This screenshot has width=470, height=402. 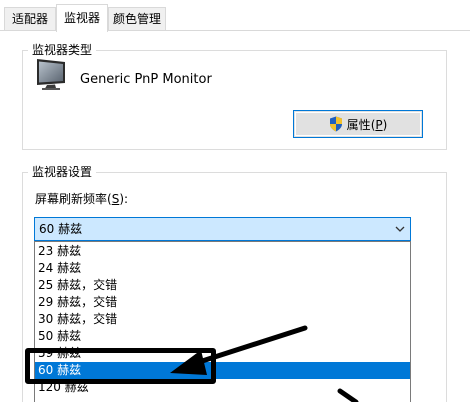 What do you see at coordinates (222, 387) in the screenshot?
I see `refresh-rate-option: 120 赫兹` at bounding box center [222, 387].